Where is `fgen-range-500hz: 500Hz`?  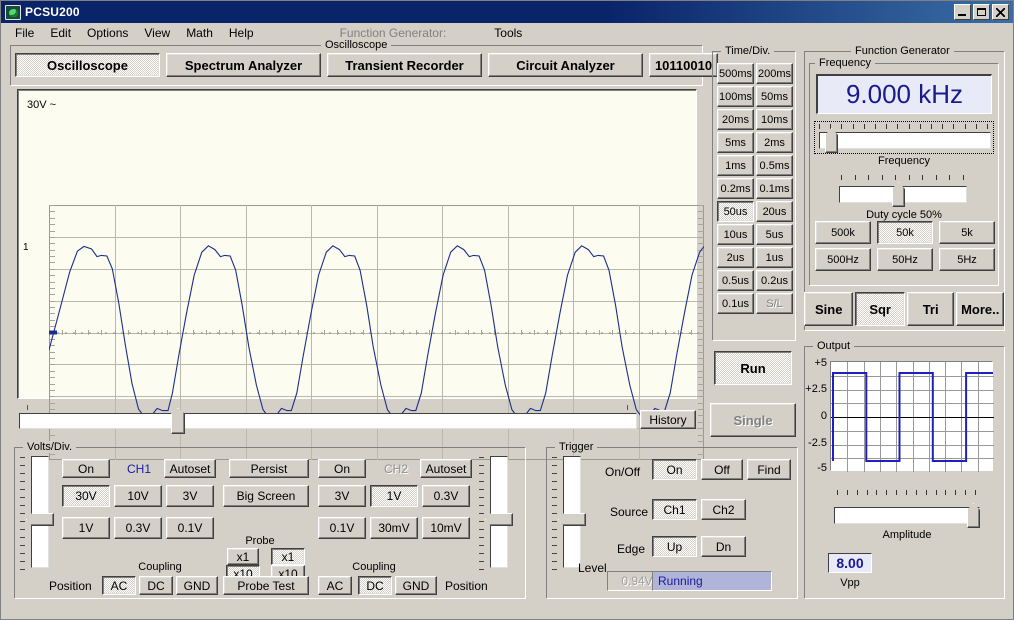 fgen-range-500hz: 500Hz is located at coordinates (843, 259).